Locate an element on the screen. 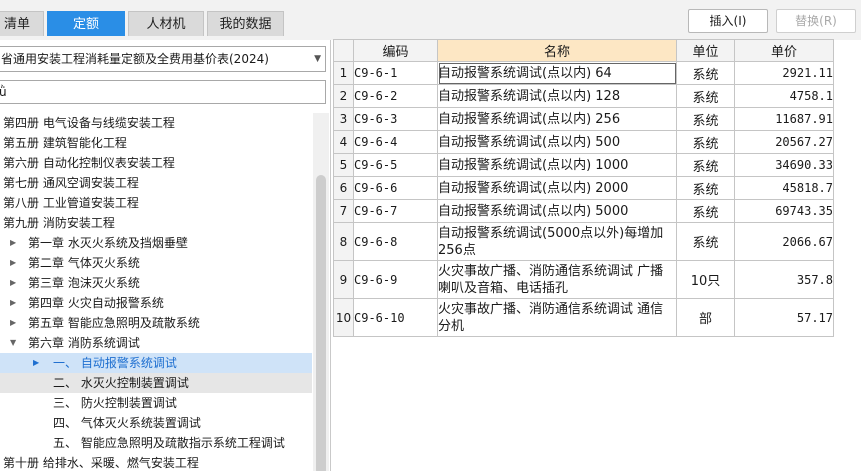 The width and height of the screenshot is (861, 471). tree-node-label: 第三章 泡沫灭火系统 is located at coordinates (84, 283).